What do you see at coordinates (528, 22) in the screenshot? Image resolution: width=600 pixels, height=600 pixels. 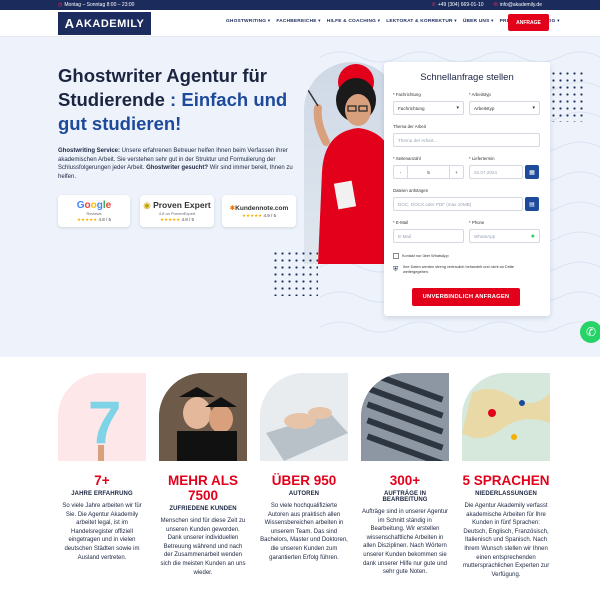 I see `anfrage-button: ANFRAGE` at bounding box center [528, 22].